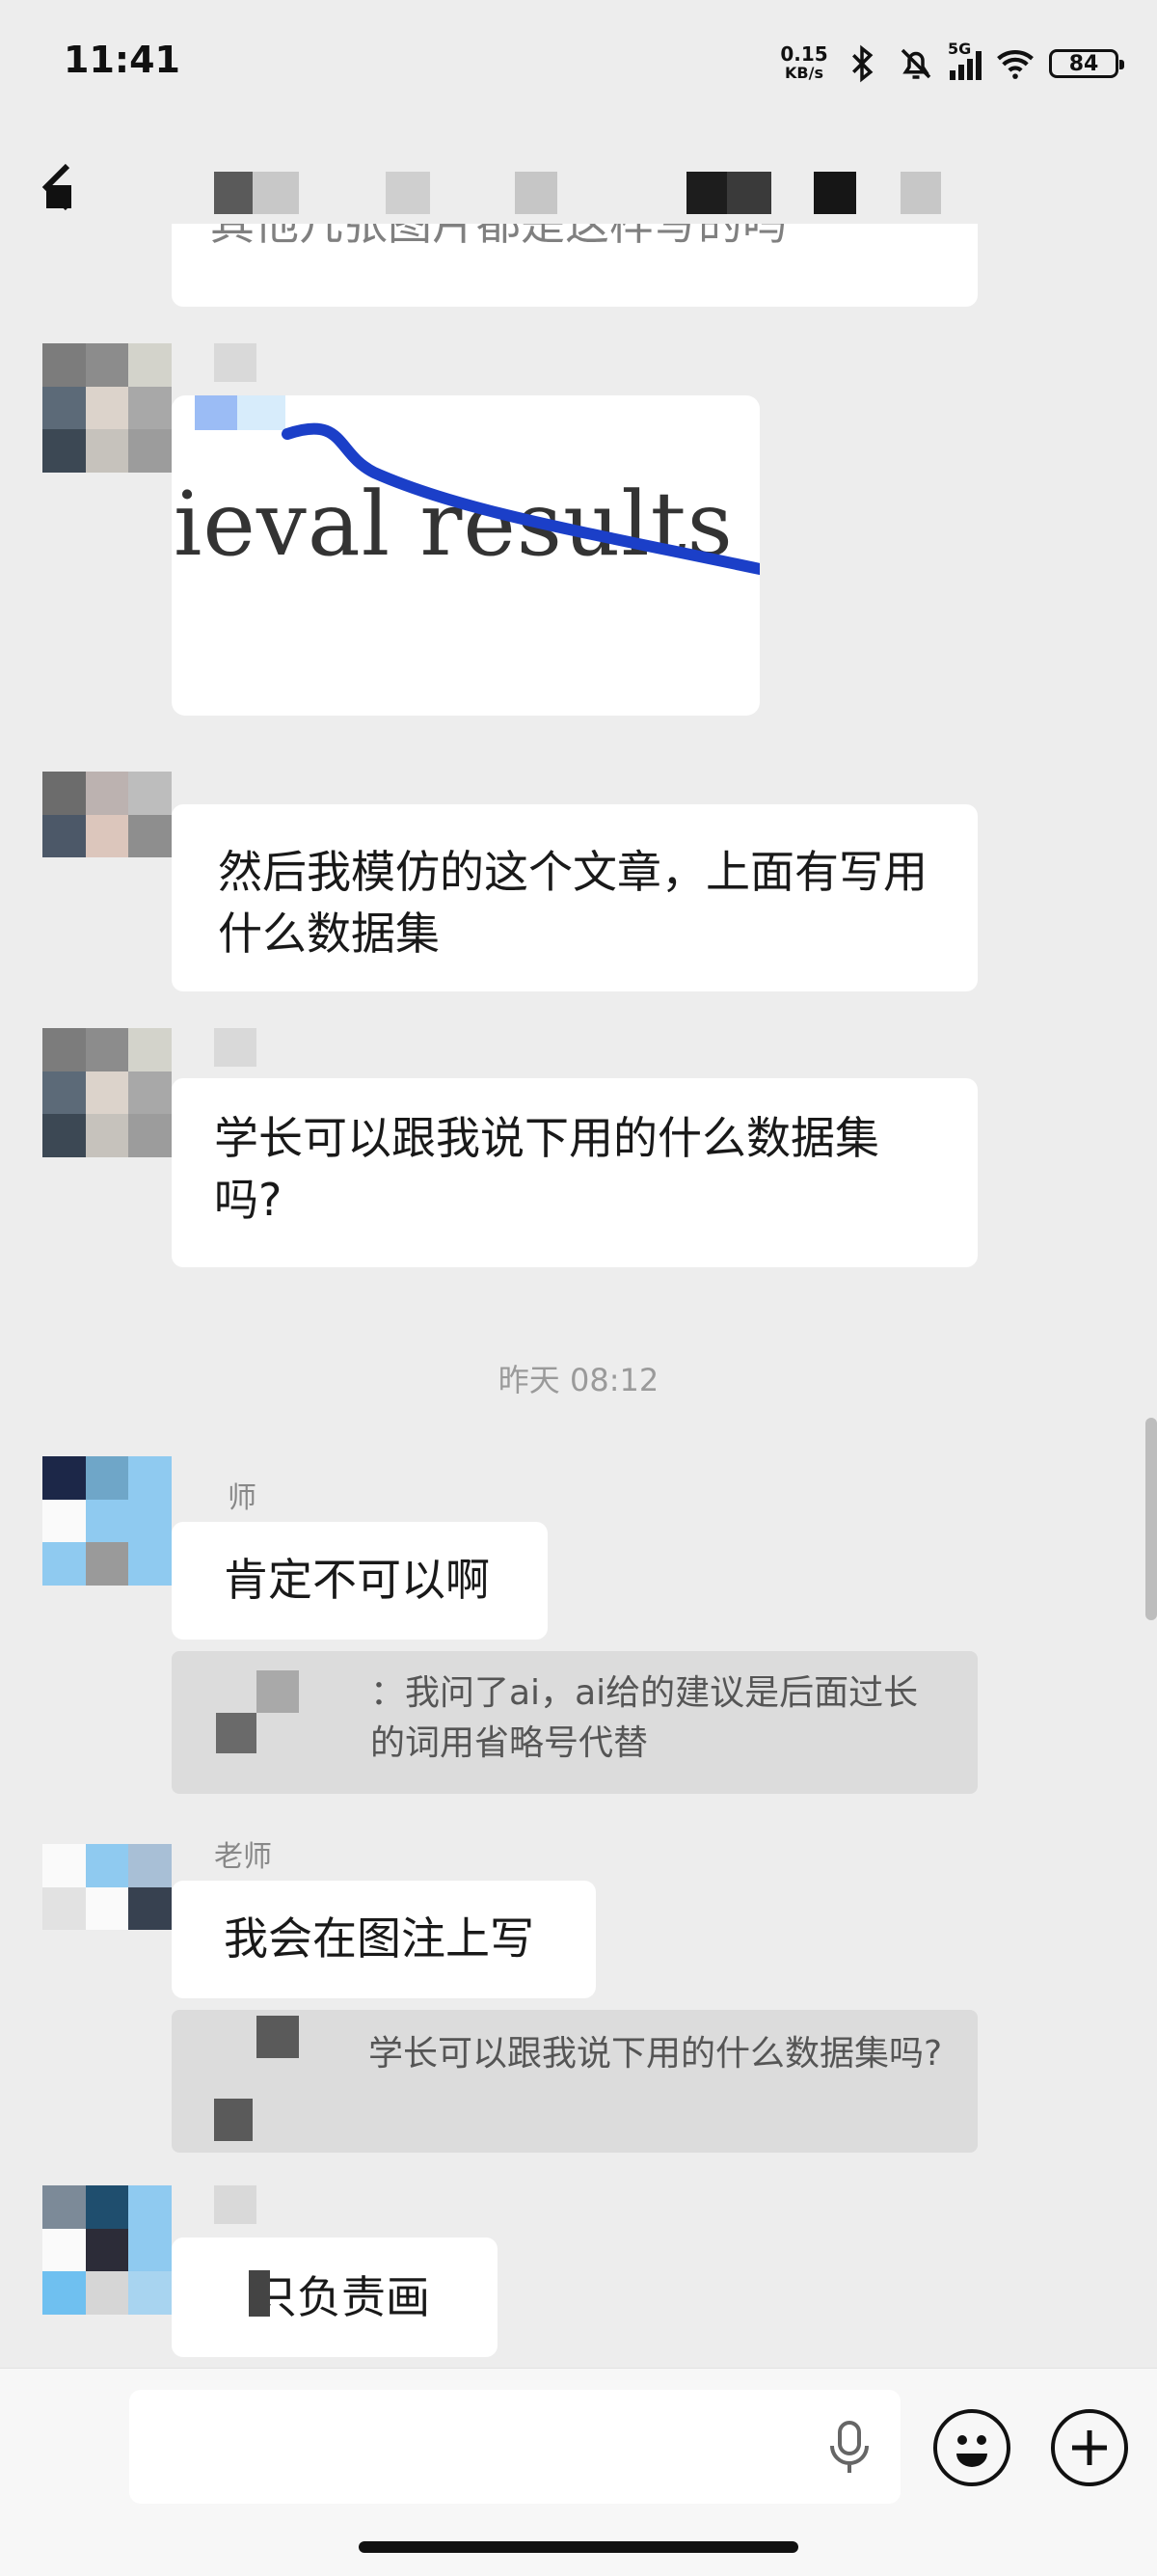 The width and height of the screenshot is (1157, 2576). I want to click on message-input, so click(515, 2447).